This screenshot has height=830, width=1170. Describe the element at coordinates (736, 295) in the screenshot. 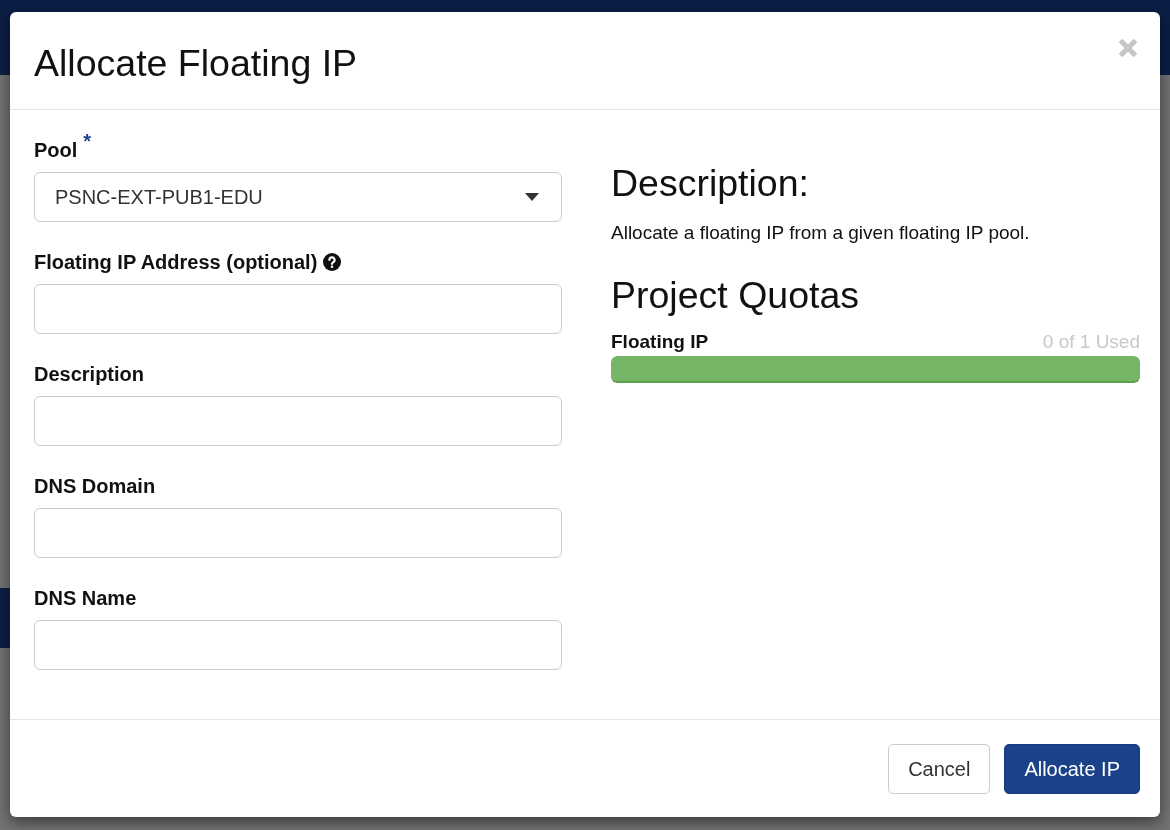

I see `section-heading: Project Quotas` at that location.